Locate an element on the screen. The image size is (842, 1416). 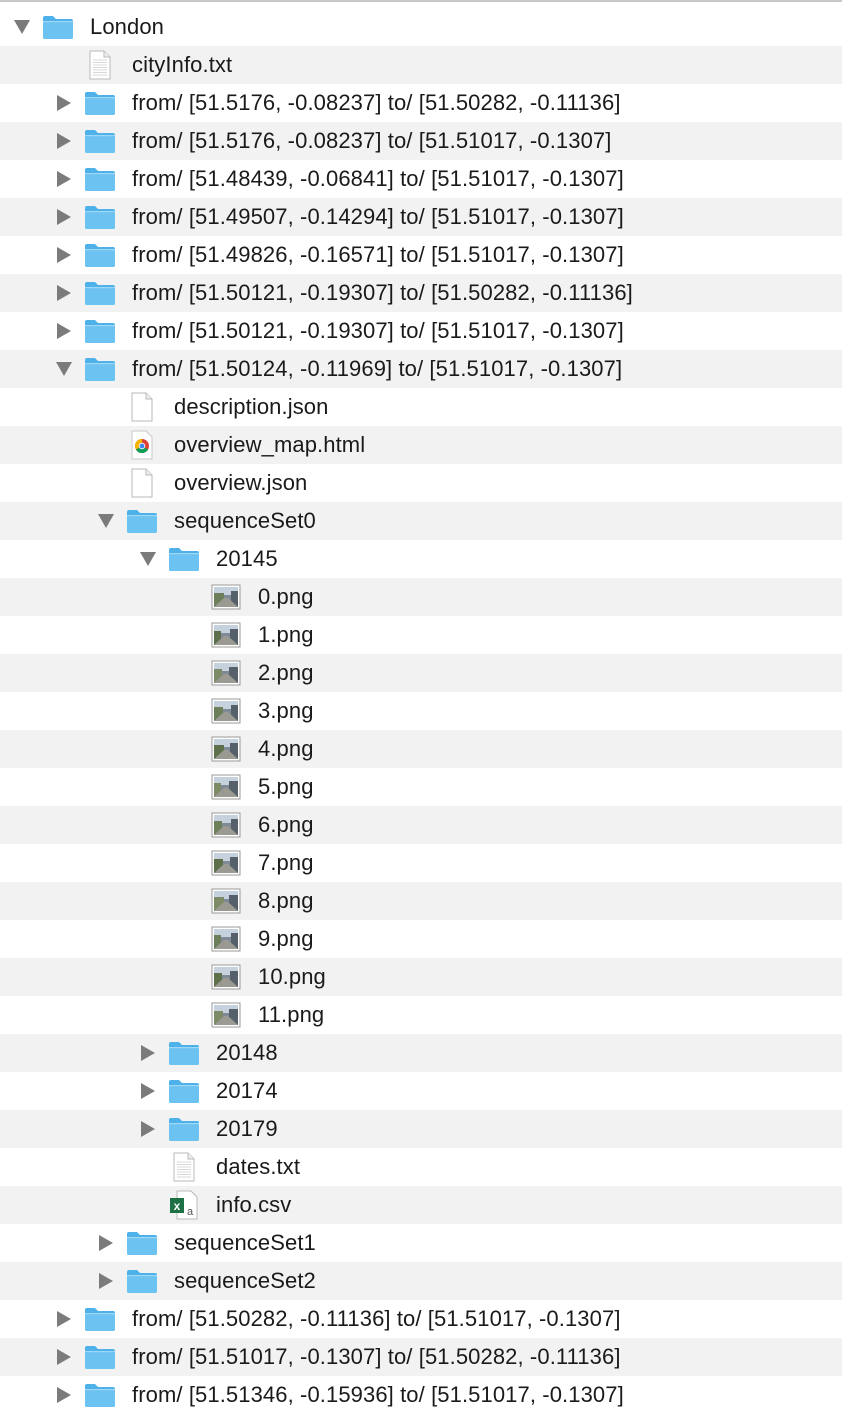
file-row: 2.png is located at coordinates (421, 673).